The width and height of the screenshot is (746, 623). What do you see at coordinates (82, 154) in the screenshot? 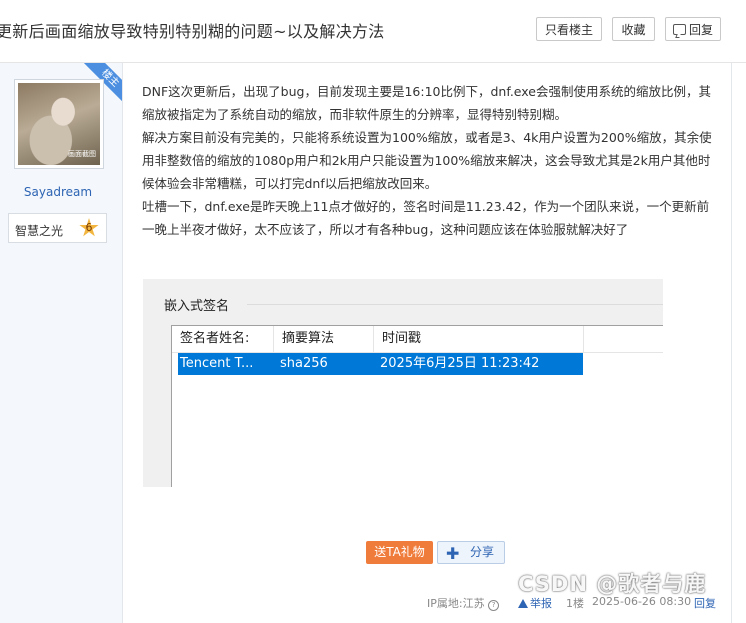
I see `avatar-tag: 画面截图` at bounding box center [82, 154].